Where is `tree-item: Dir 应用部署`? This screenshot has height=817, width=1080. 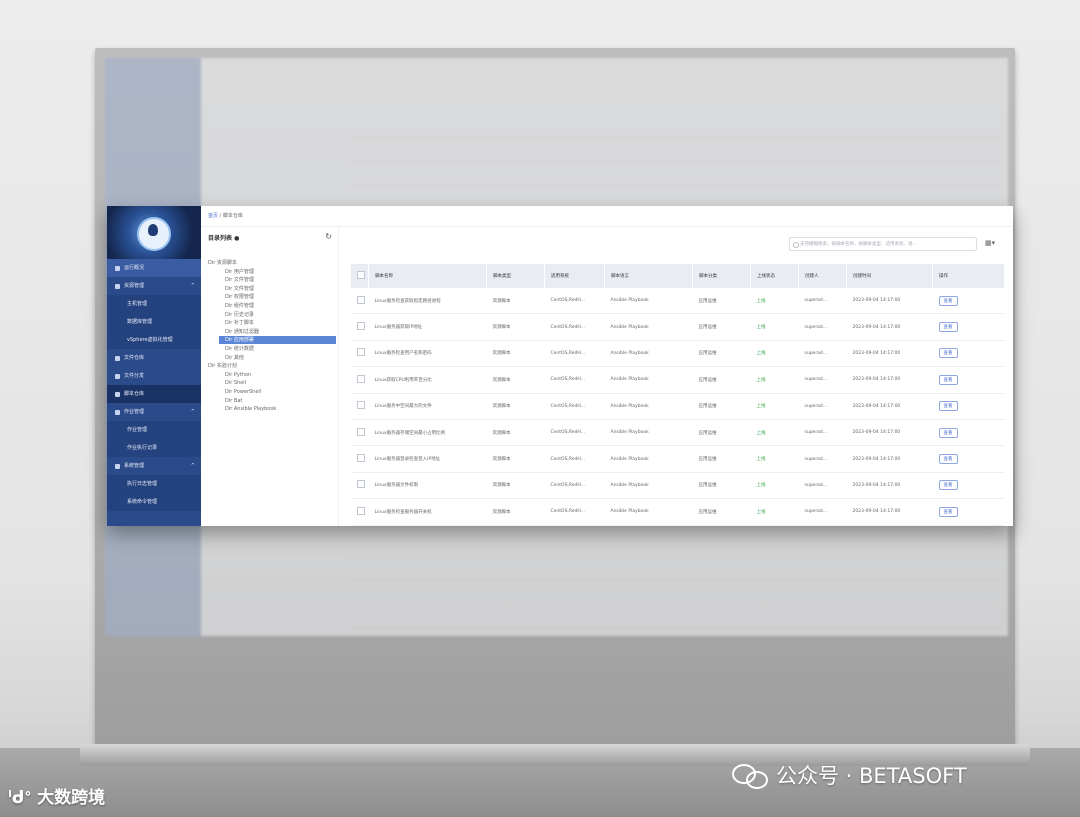
tree-item: Dir 应用部署 is located at coordinates (277, 340).